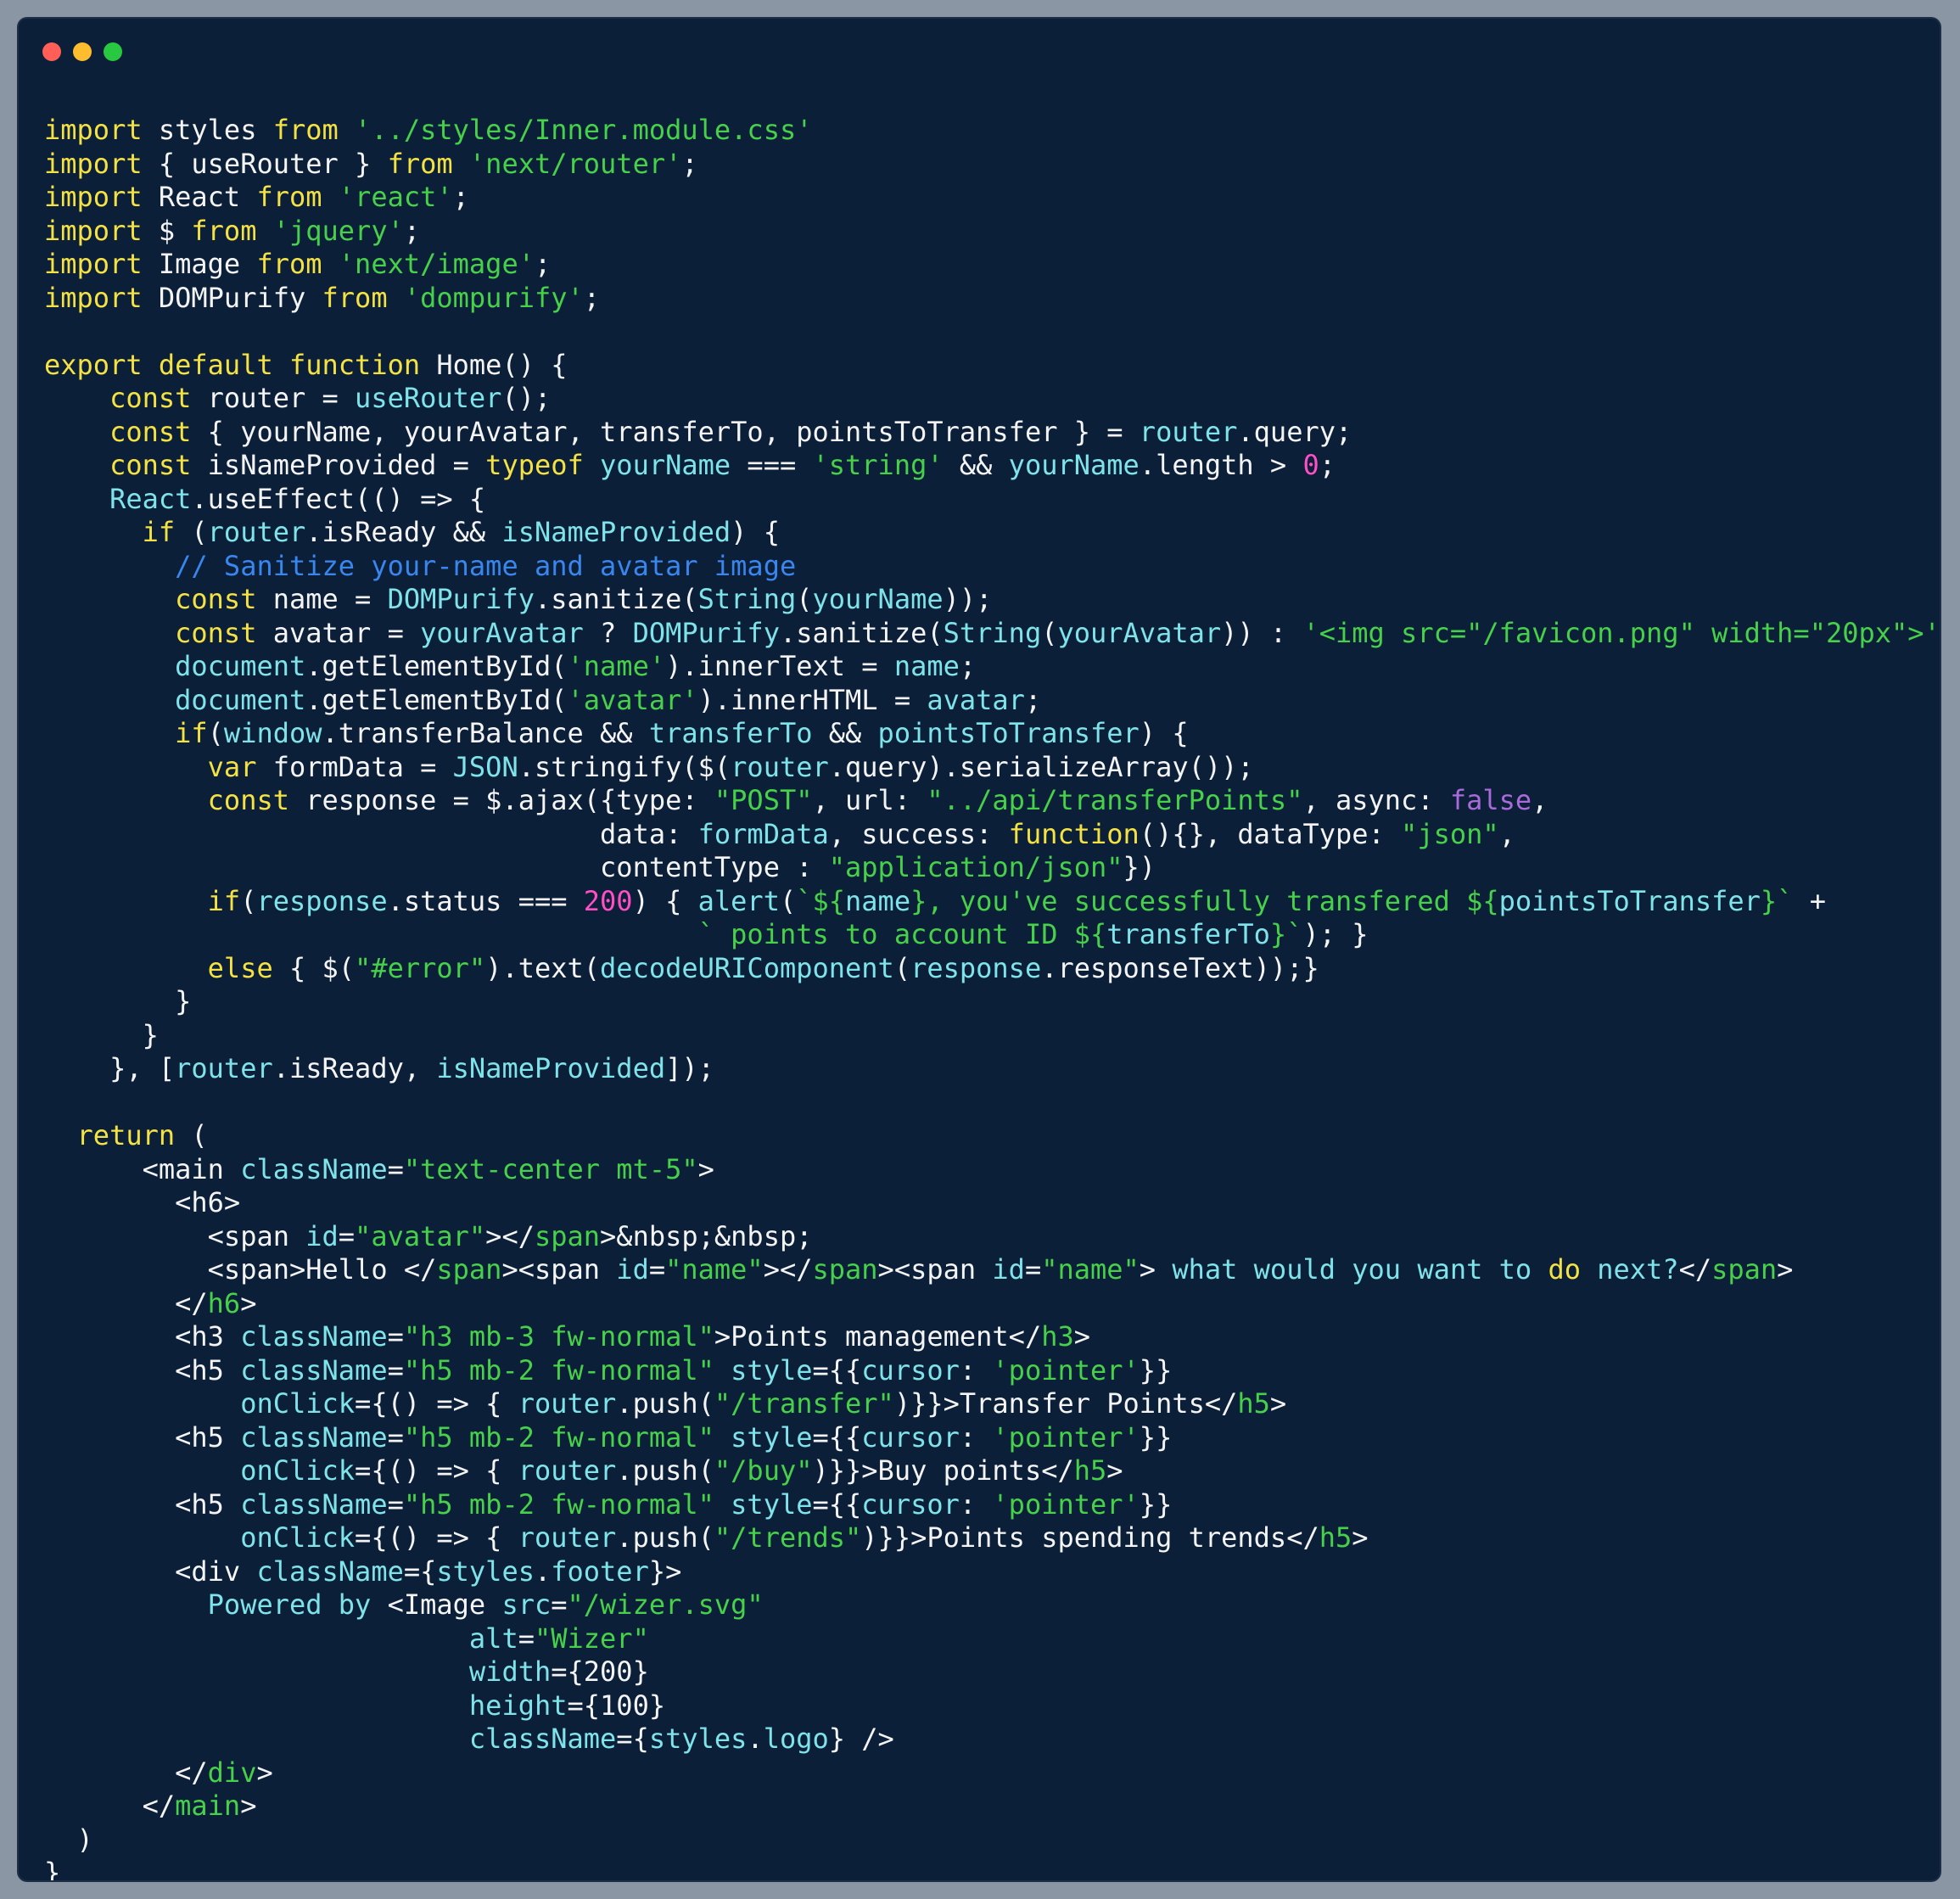  I want to click on code-token: ={() => {, so click(436, 1471).